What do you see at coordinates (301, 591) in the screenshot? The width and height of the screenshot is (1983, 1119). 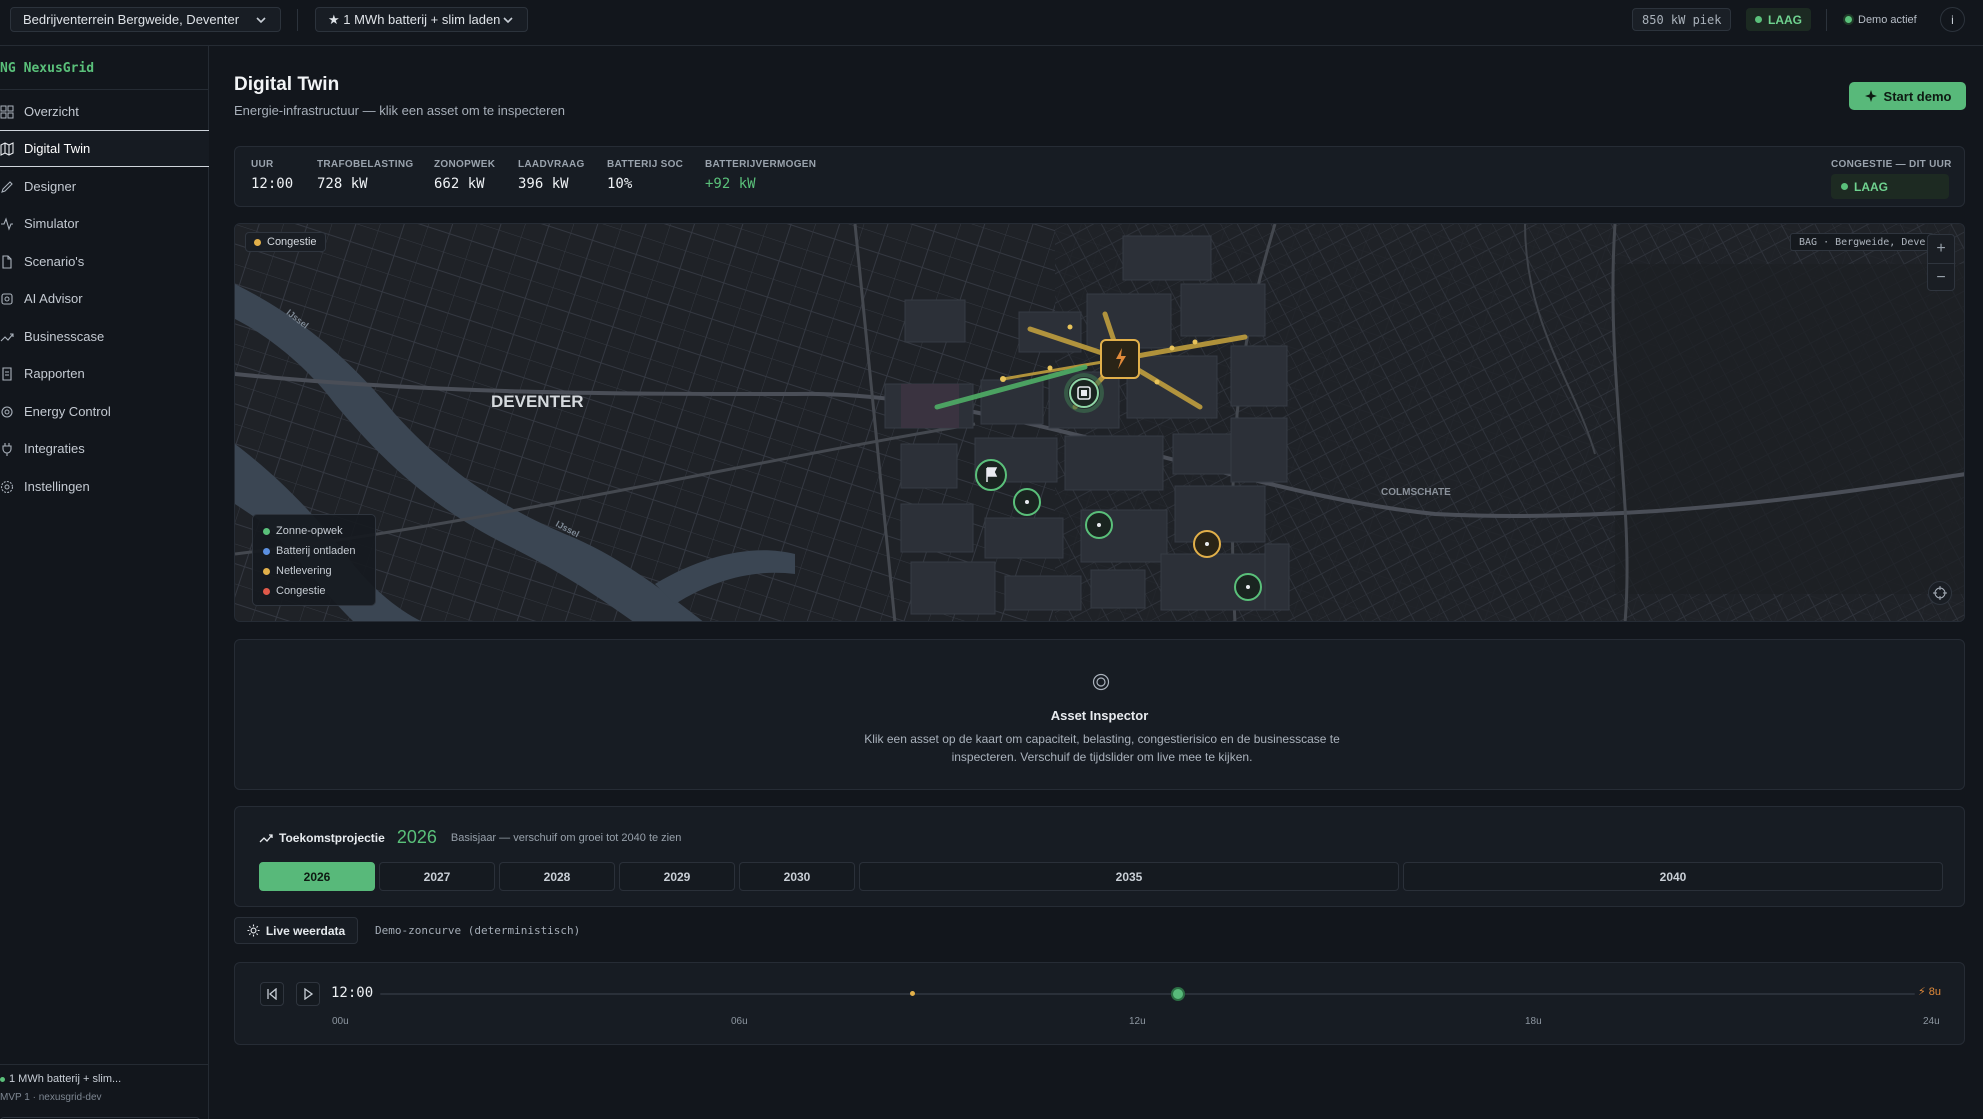 I see `legend-label: Congestie` at bounding box center [301, 591].